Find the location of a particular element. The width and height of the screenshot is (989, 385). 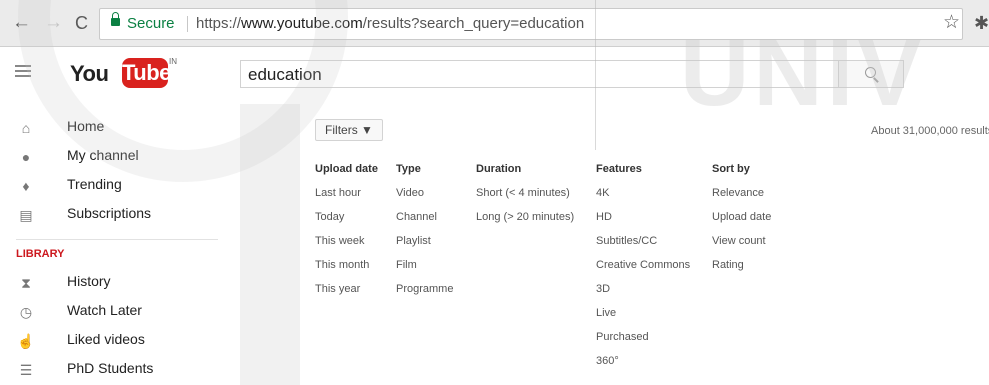

hamburger-menu-icon is located at coordinates (23, 72).